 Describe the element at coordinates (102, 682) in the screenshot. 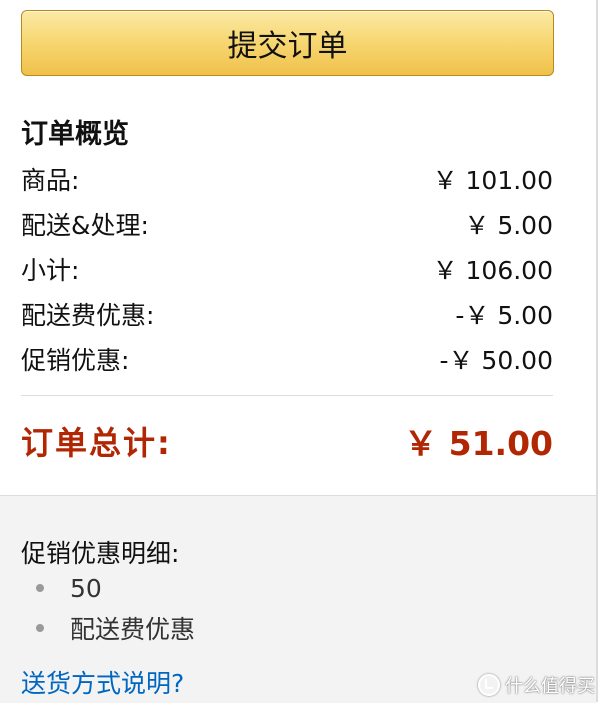

I see `shipping-help-link: 送货方式说明?` at that location.